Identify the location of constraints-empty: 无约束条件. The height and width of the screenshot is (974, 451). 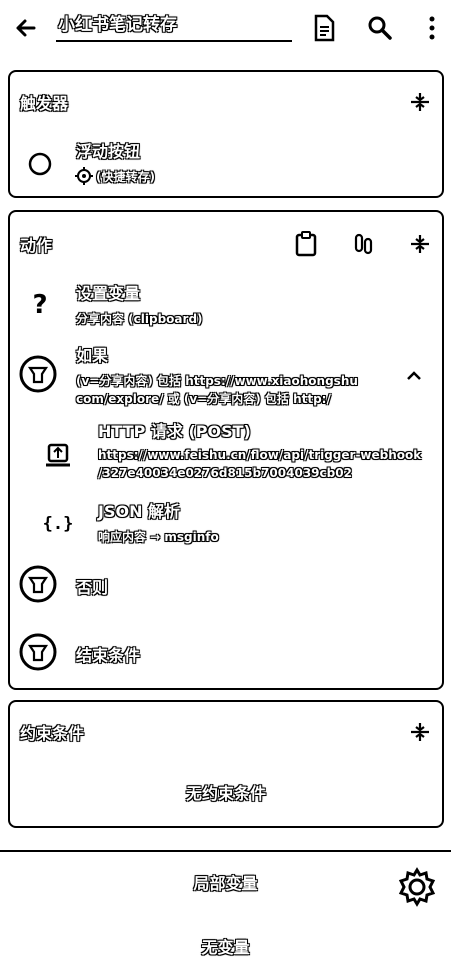
(225, 793).